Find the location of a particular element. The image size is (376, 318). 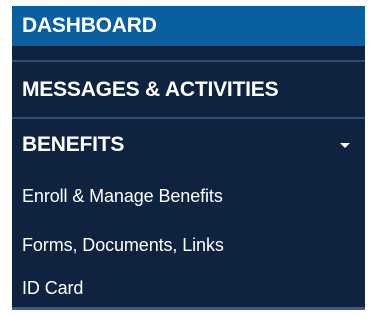

nav-item-label: DASHBOARD is located at coordinates (89, 25).